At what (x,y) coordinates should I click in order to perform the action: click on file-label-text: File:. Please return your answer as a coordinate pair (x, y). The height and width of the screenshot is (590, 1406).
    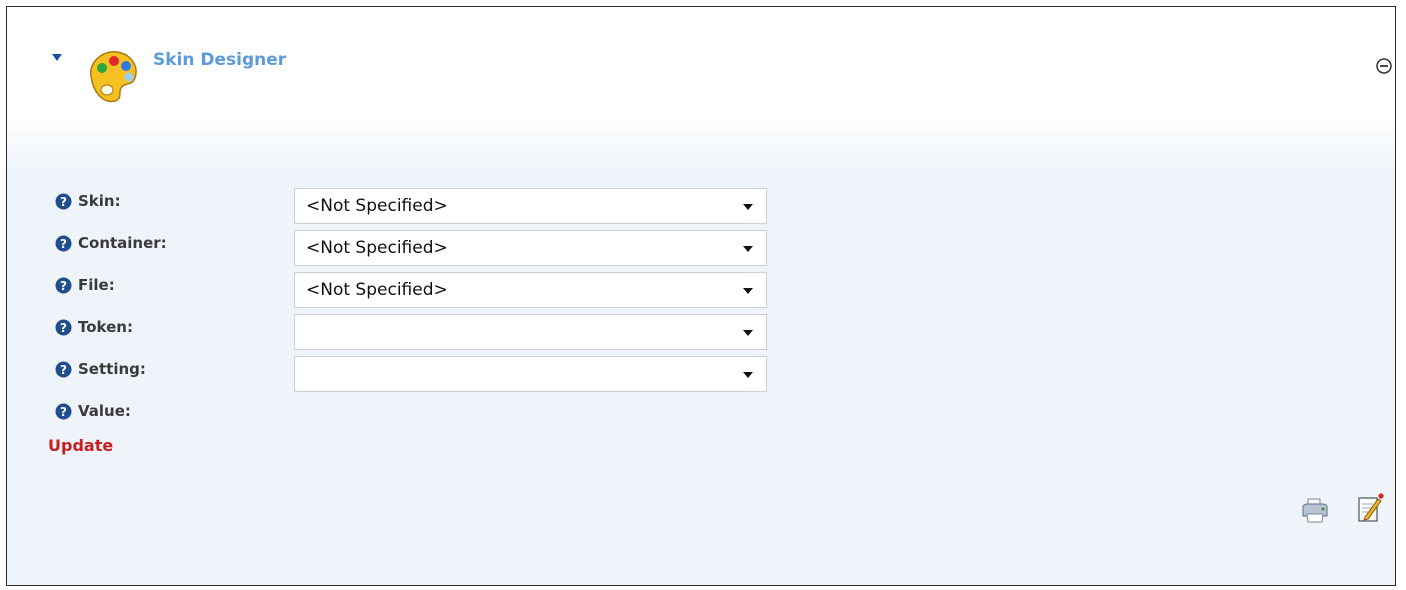
    Looking at the image, I should click on (96, 285).